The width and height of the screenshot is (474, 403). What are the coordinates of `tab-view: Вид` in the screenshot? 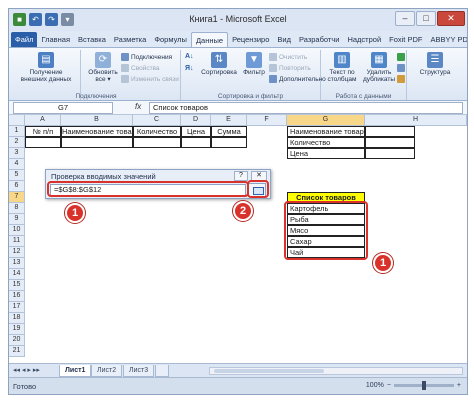 It's located at (284, 39).